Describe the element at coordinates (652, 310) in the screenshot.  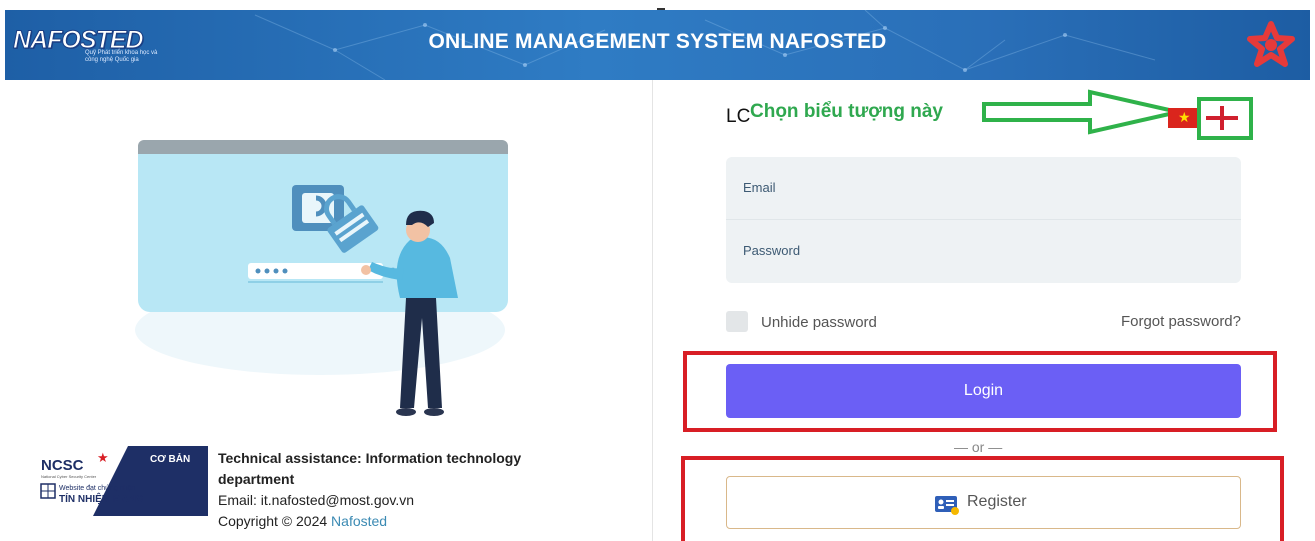
I see `panel-divider` at that location.